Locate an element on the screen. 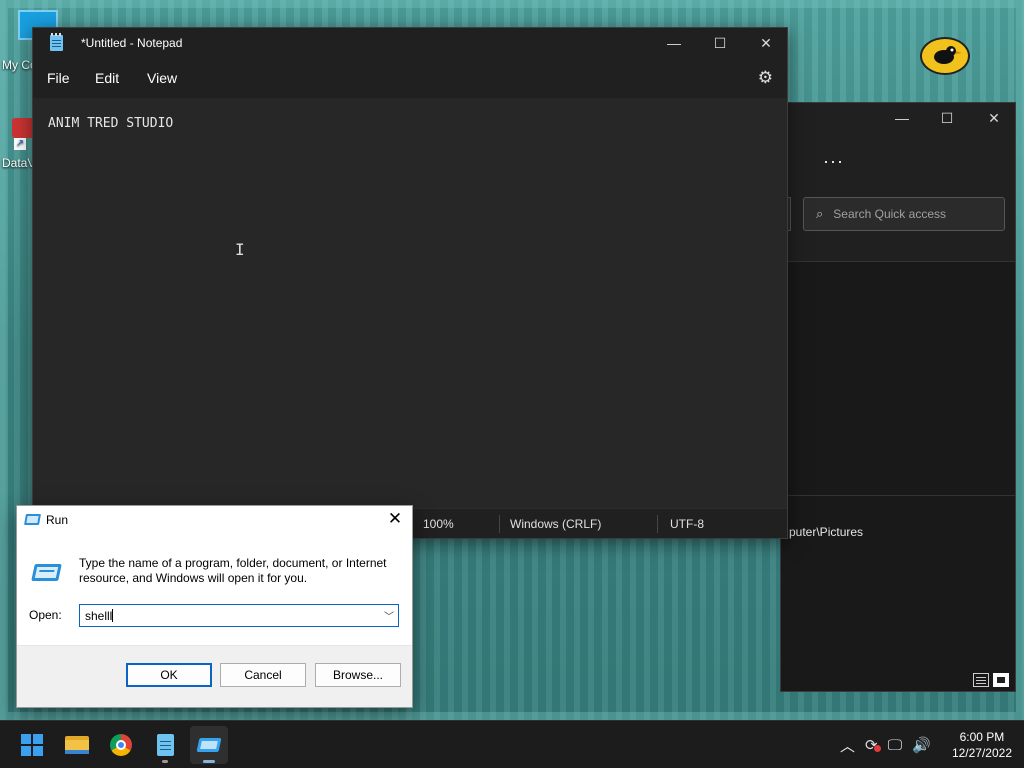  taskbar-notepad is located at coordinates (165, 745).